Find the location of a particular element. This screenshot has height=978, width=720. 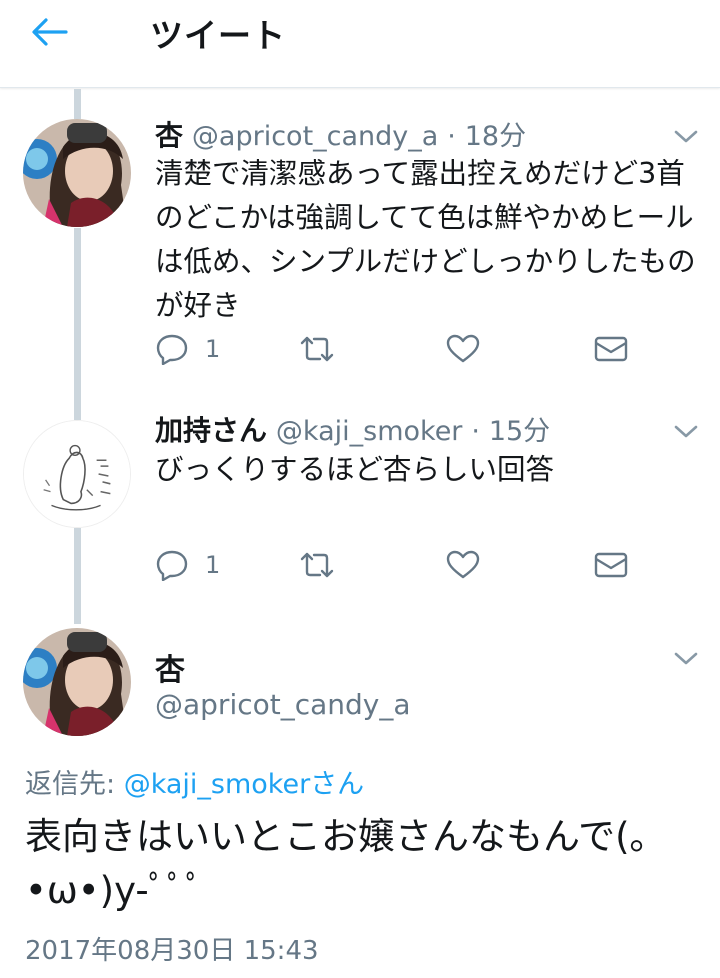

reply-to-line: 返信先: @kaji_smokerさん is located at coordinates (194, 781).